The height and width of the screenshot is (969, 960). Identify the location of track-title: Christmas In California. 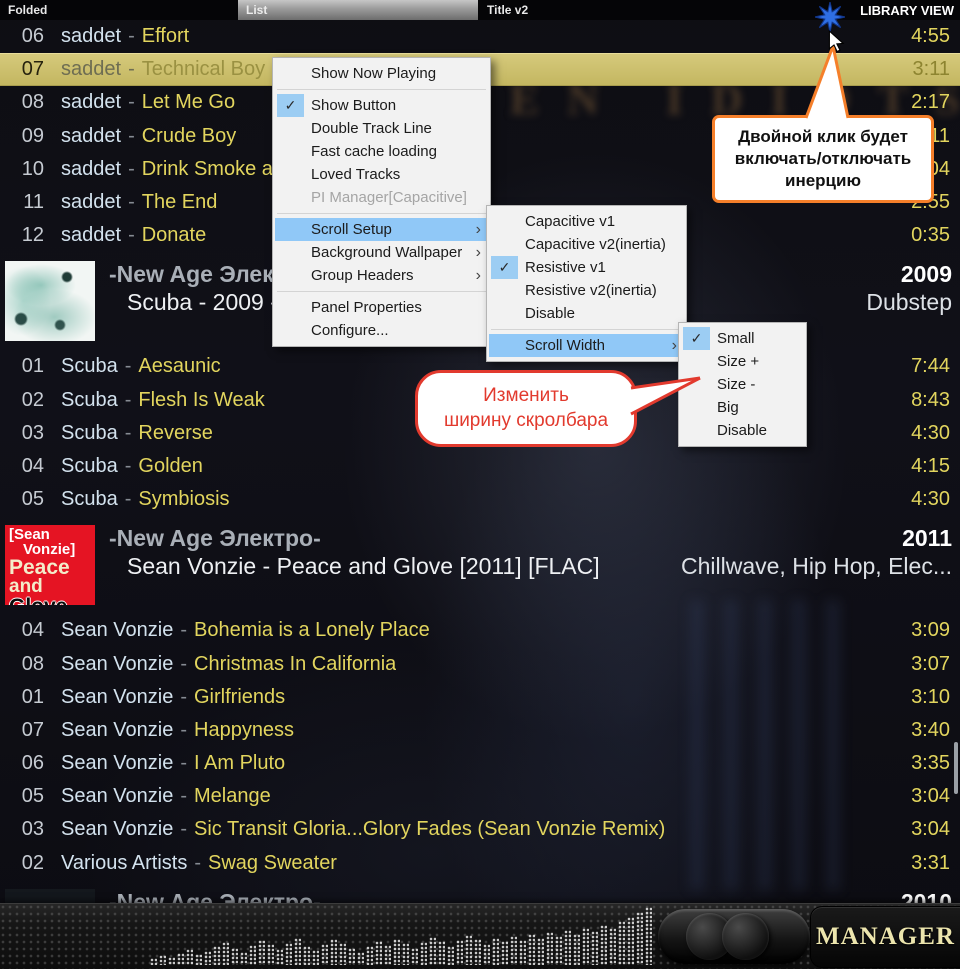
(295, 663).